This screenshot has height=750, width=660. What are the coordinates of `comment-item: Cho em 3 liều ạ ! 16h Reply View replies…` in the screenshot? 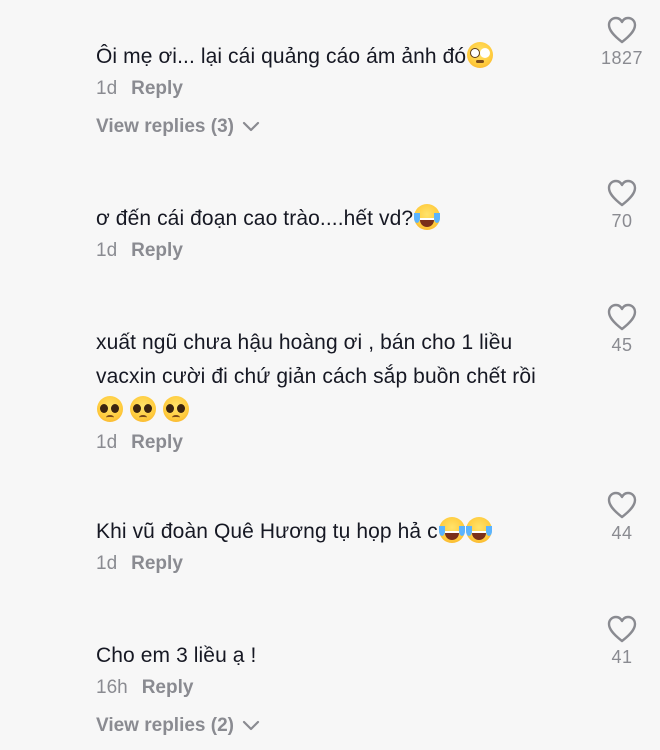 It's located at (341, 688).